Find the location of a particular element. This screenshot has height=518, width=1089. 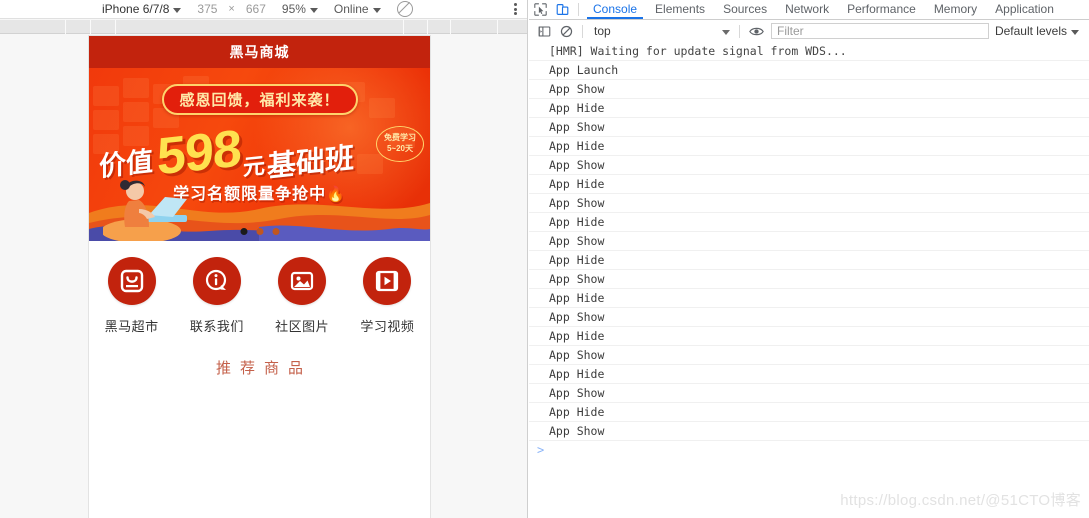

live-expression-eye-icon is located at coordinates (756, 31).